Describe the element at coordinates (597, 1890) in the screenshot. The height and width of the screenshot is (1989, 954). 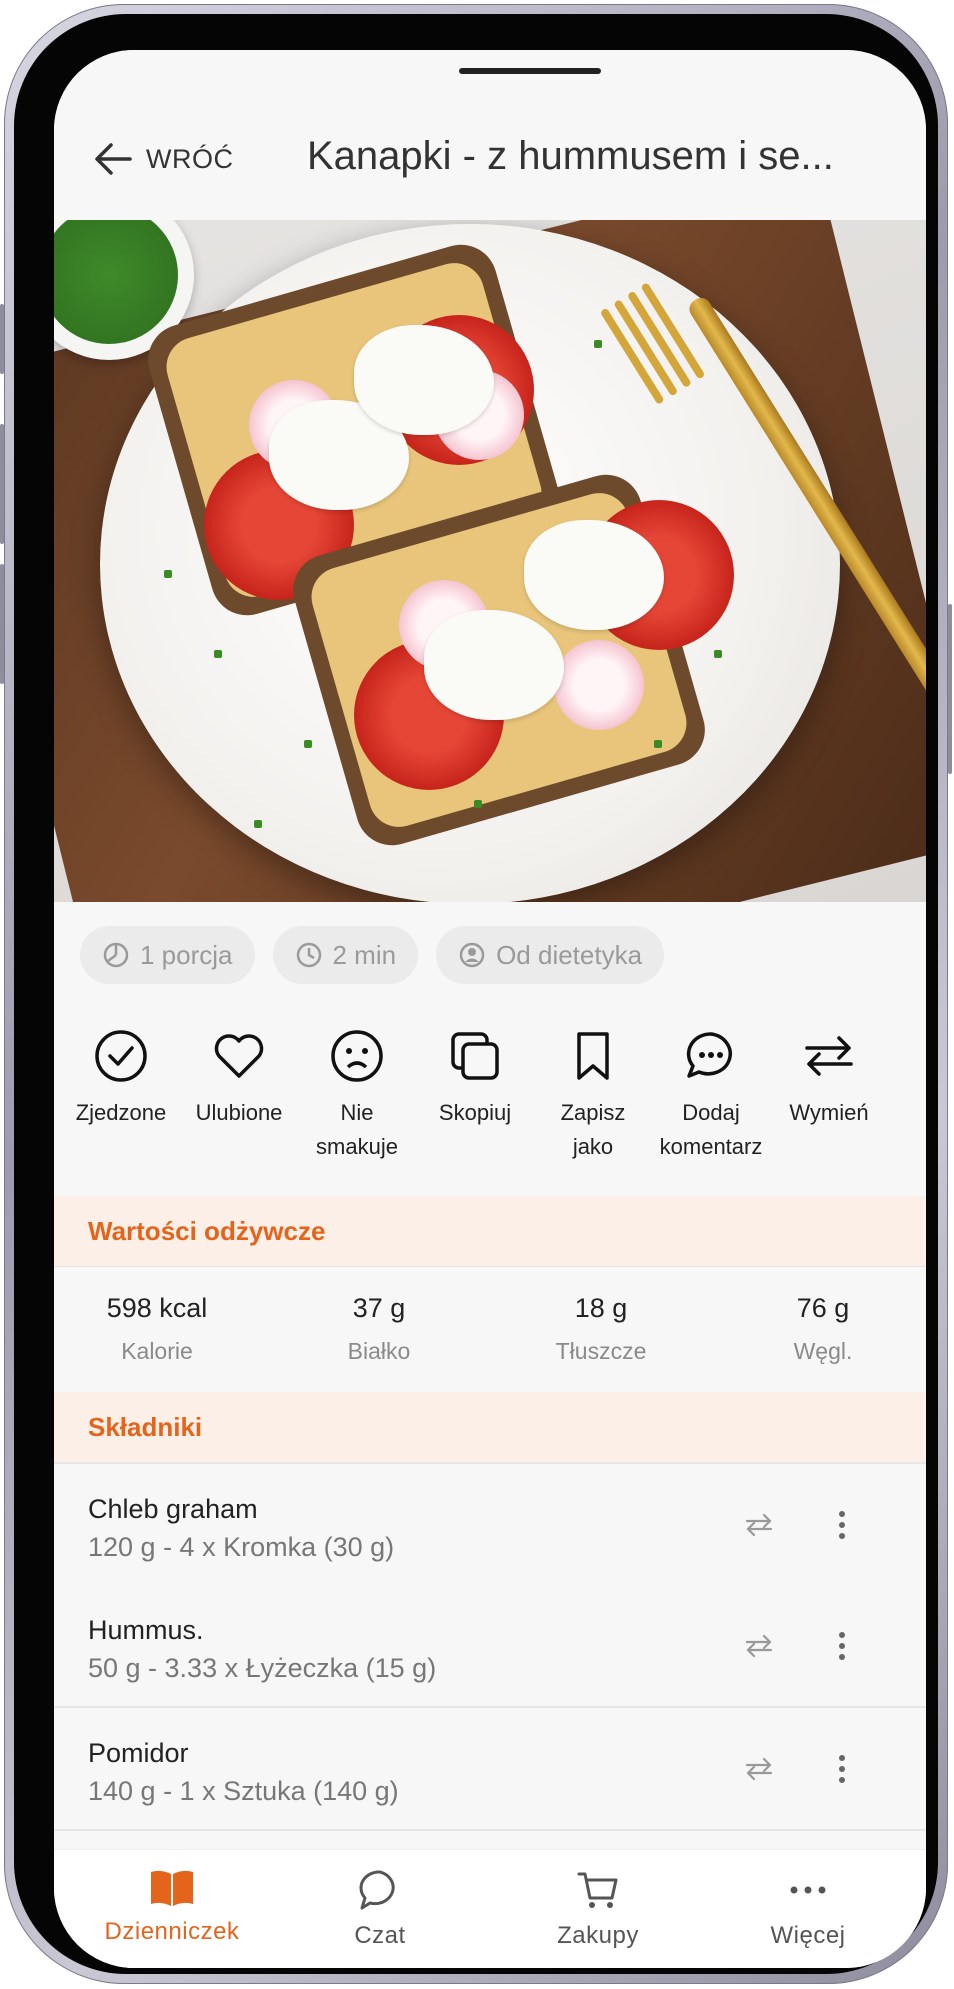
I see `cart-icon` at that location.